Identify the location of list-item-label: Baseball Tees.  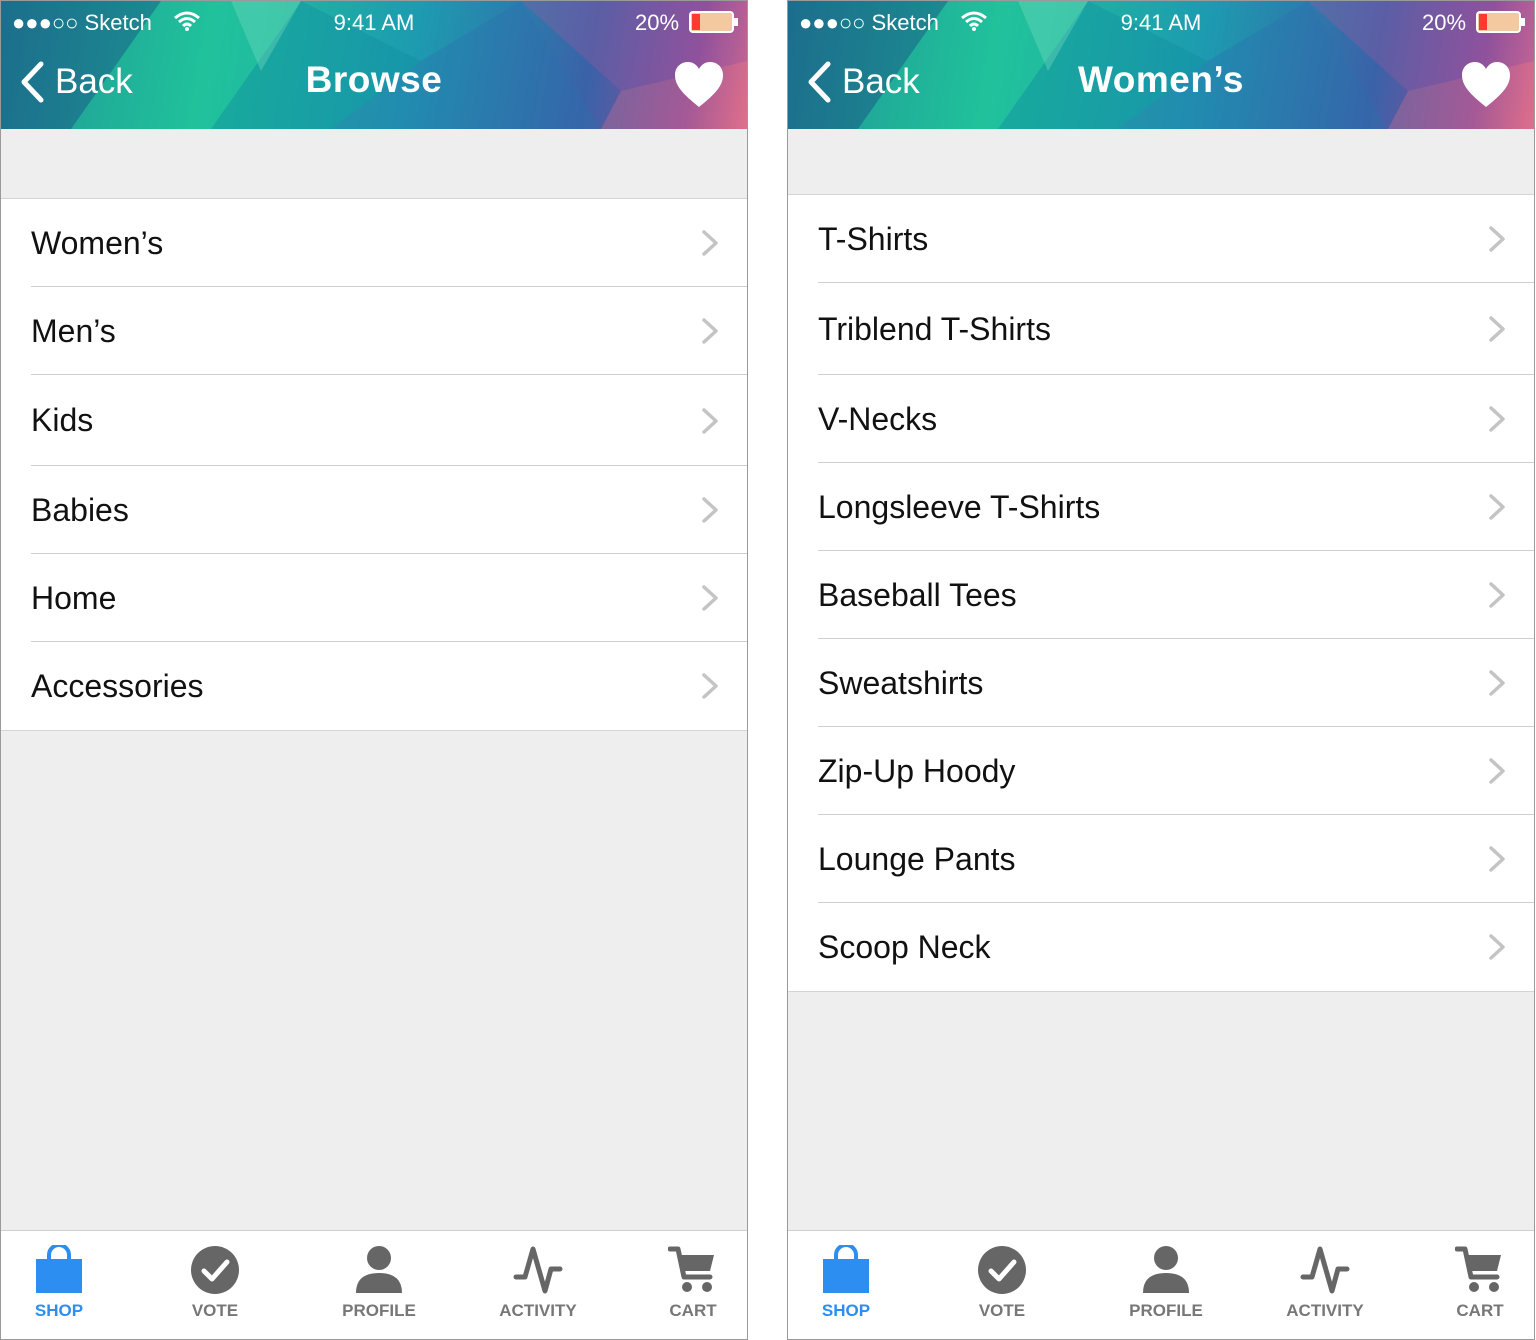
(917, 595).